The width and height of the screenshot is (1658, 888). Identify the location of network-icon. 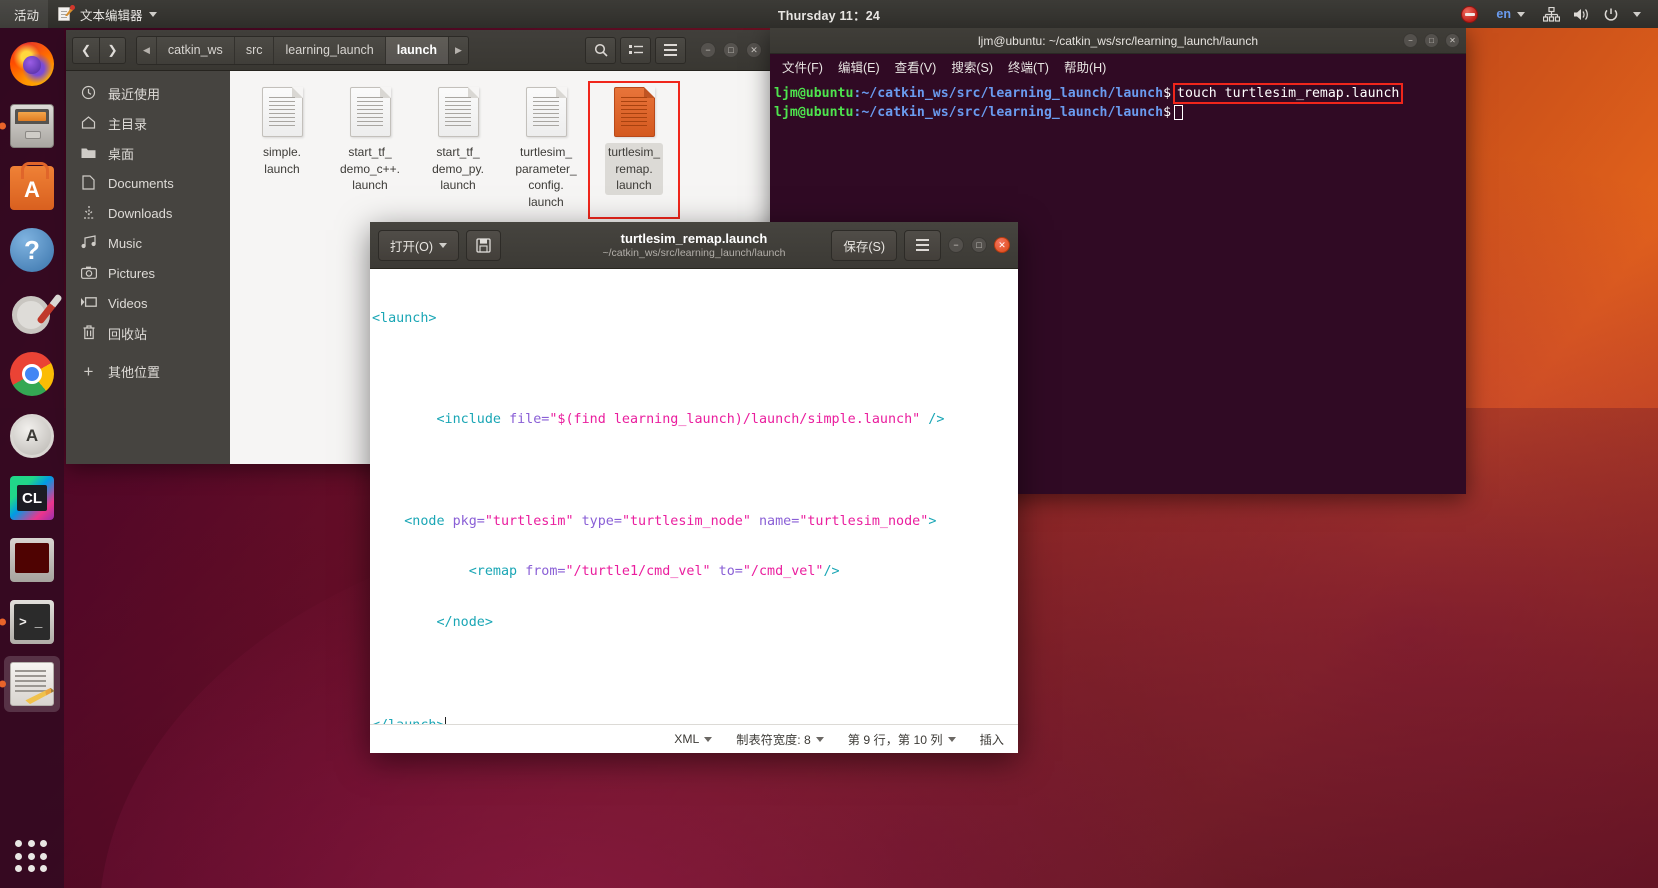
(1551, 14).